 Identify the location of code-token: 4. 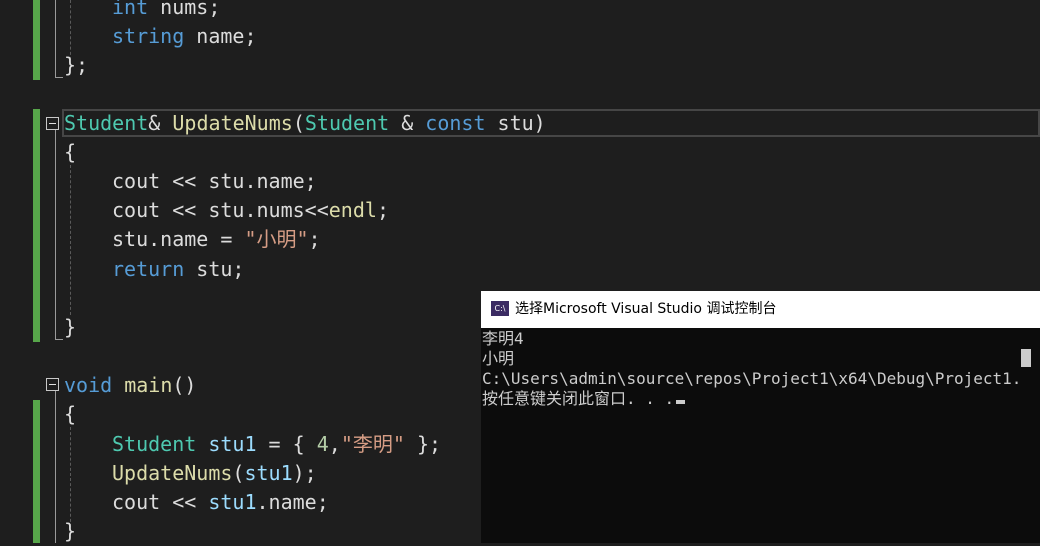
(322, 444).